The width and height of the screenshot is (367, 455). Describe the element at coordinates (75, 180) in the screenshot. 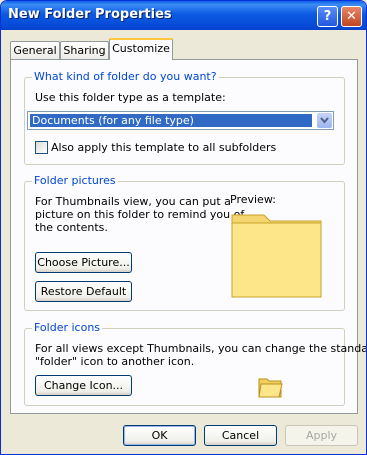

I see `folder-pictures-group-title: Folder pictures` at that location.